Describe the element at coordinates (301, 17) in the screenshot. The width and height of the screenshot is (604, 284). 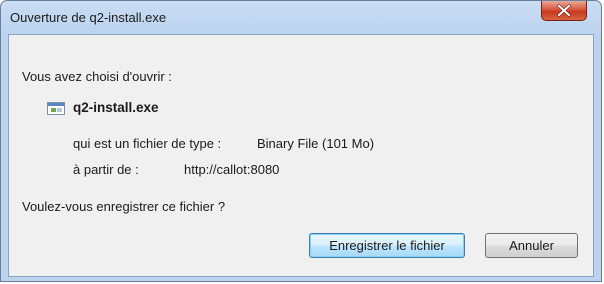
I see `title-bar: Ouverture de q2-install.exe` at that location.